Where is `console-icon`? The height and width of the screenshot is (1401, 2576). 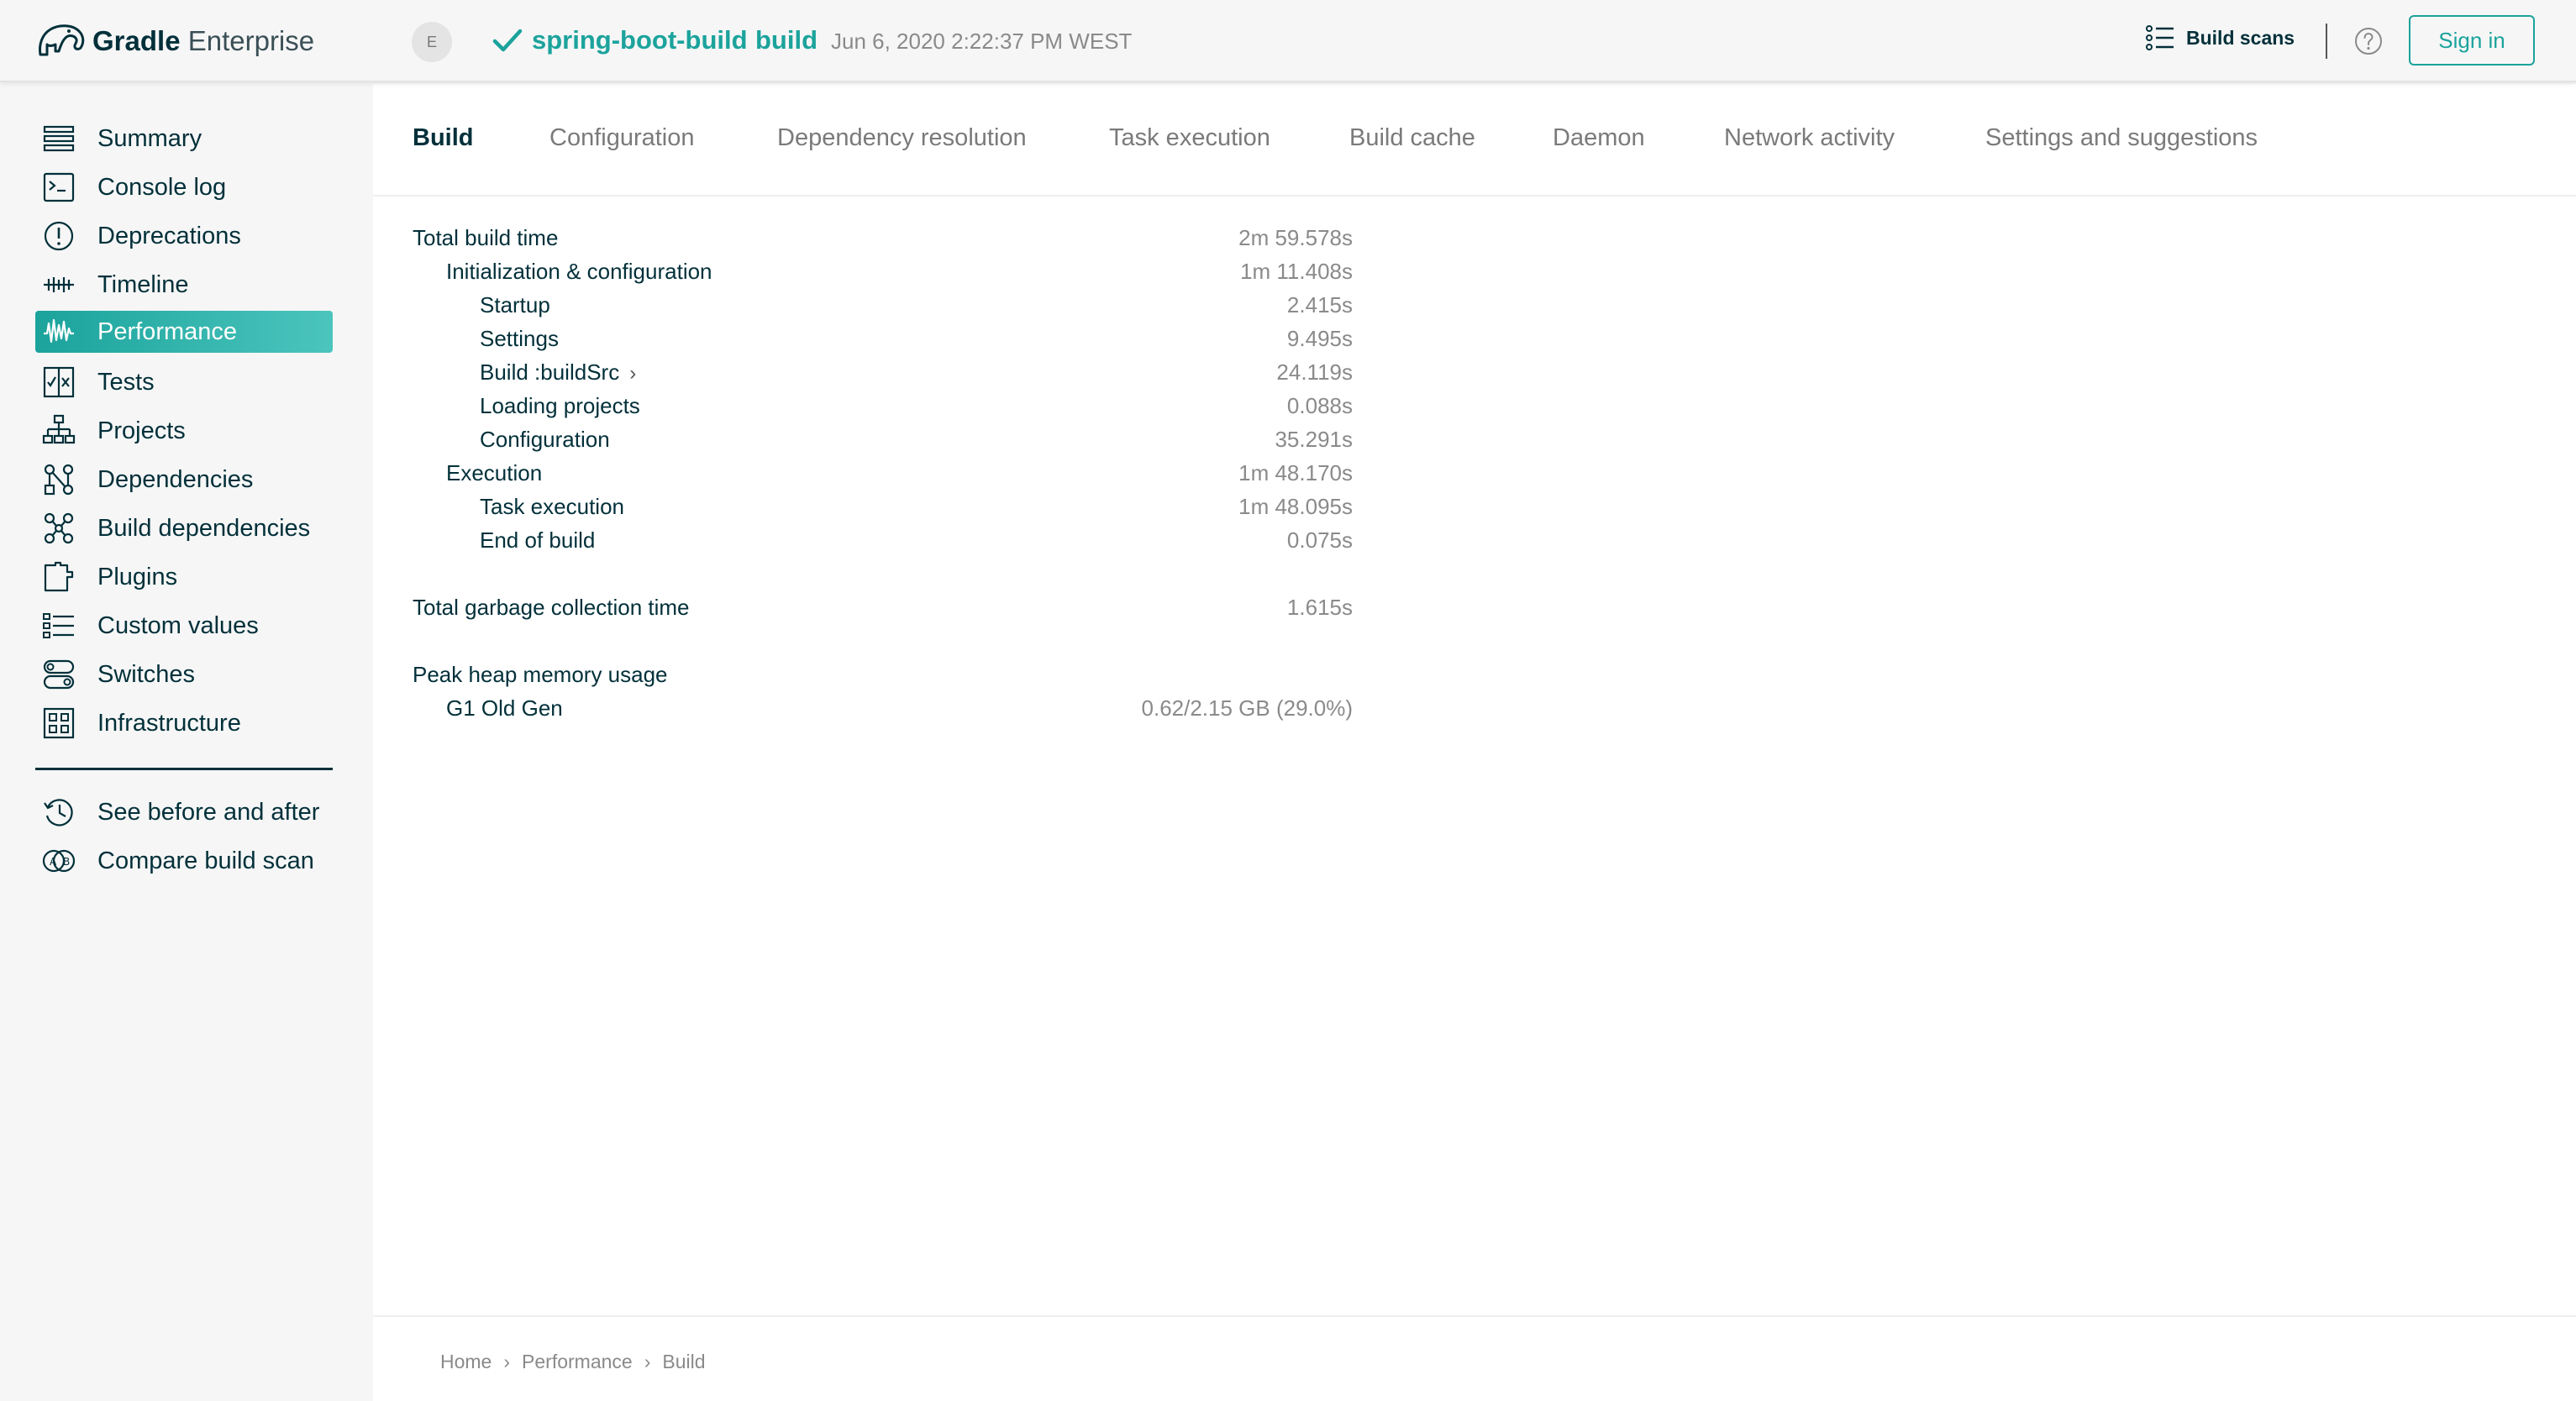 console-icon is located at coordinates (63, 187).